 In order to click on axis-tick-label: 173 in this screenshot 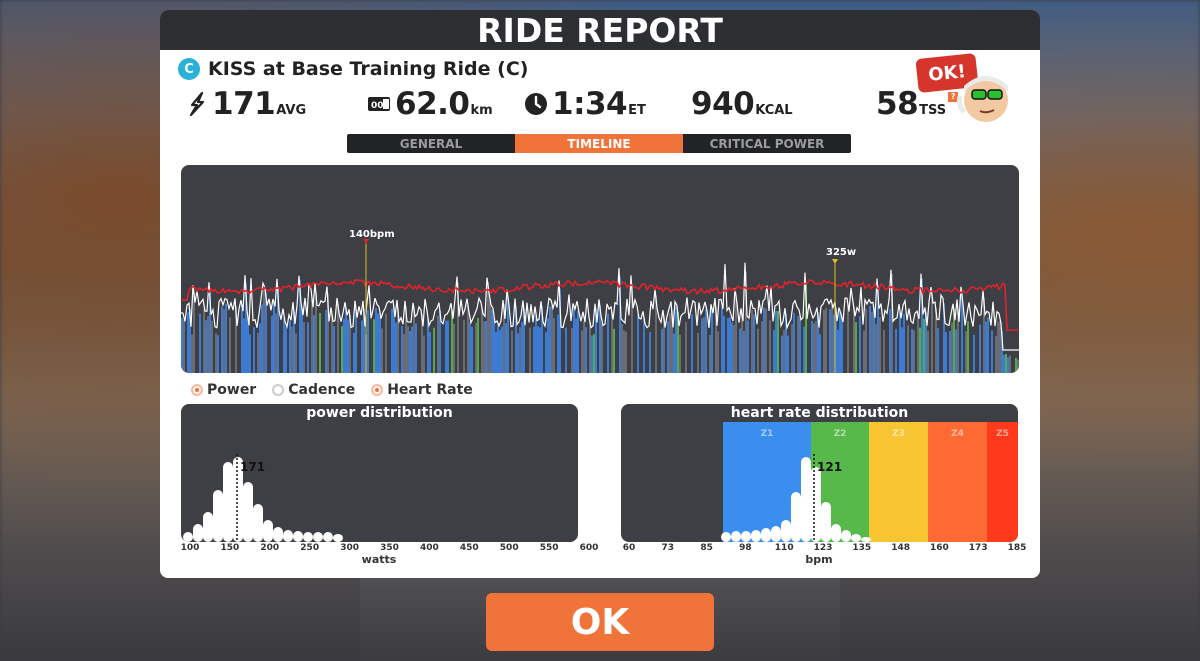, I will do `click(978, 548)`.